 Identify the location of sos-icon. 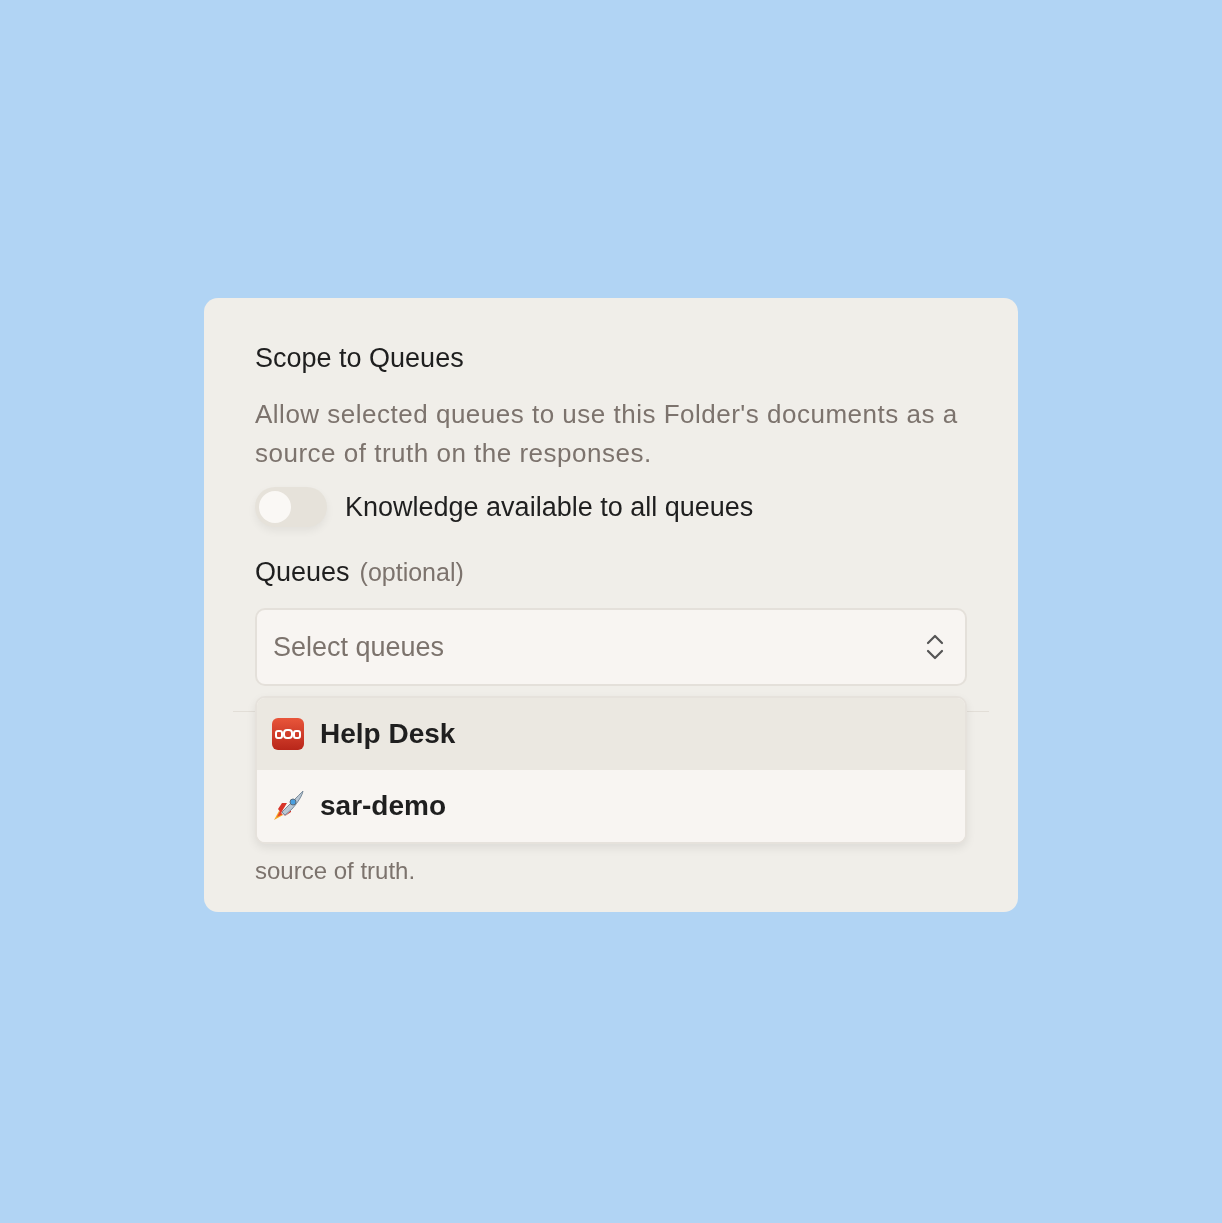
(288, 734).